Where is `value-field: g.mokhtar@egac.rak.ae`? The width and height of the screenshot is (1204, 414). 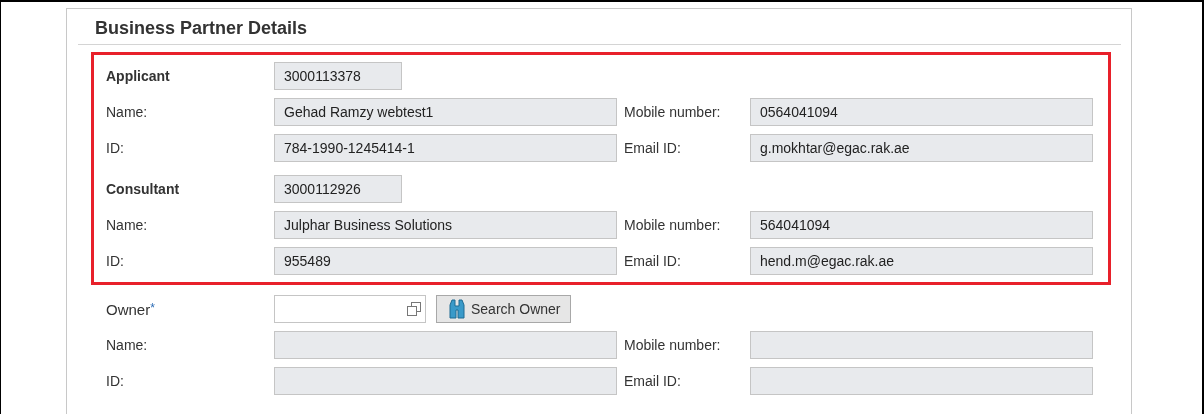
value-field: g.mokhtar@egac.rak.ae is located at coordinates (921, 148).